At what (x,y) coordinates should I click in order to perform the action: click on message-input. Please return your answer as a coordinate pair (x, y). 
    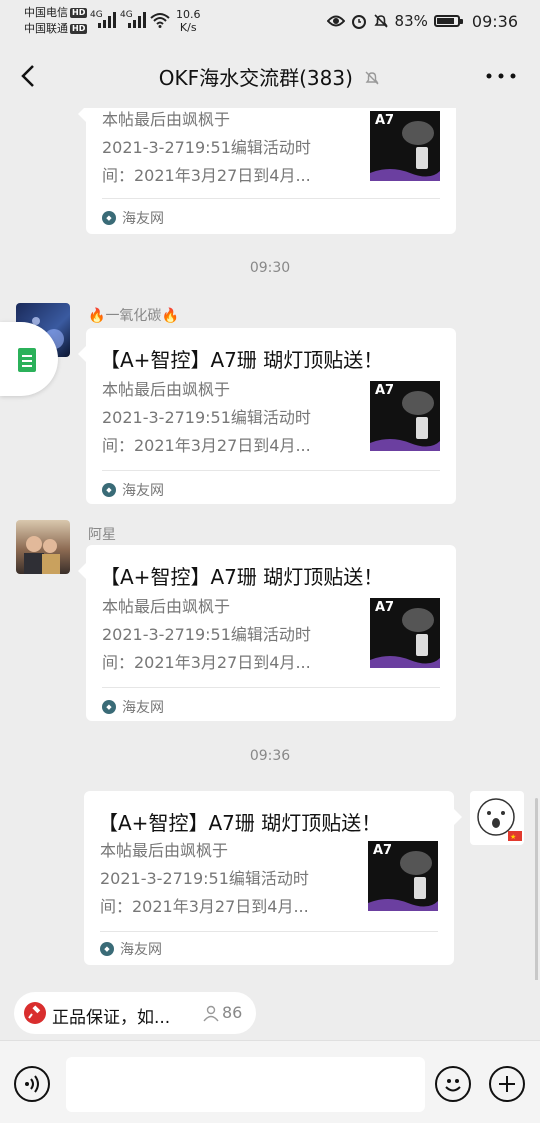
    Looking at the image, I should click on (245, 1084).